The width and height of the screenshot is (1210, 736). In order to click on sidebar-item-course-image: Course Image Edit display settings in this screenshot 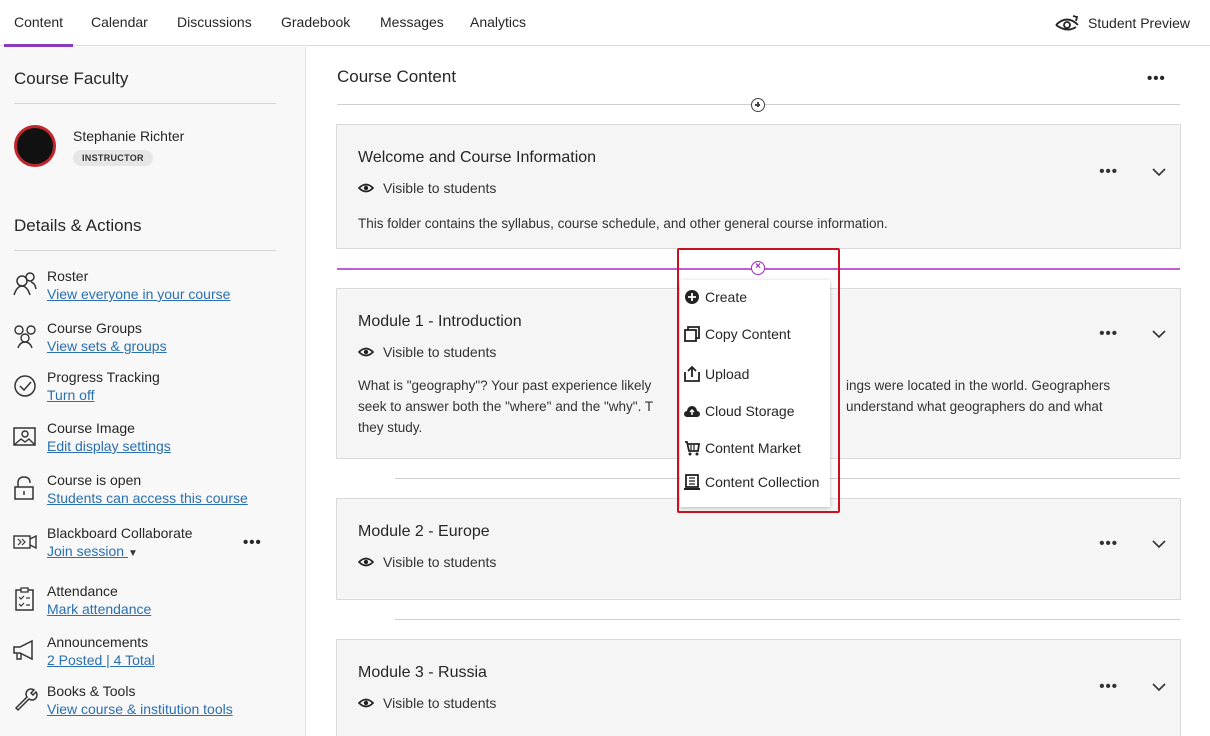, I will do `click(152, 442)`.